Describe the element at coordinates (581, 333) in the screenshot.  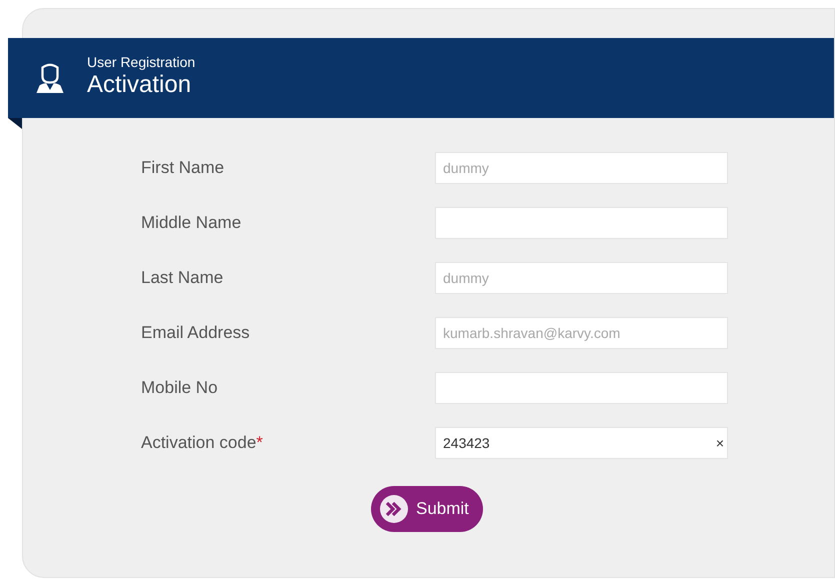
I see `input-field: kumarb.shravan@karvy.com` at that location.